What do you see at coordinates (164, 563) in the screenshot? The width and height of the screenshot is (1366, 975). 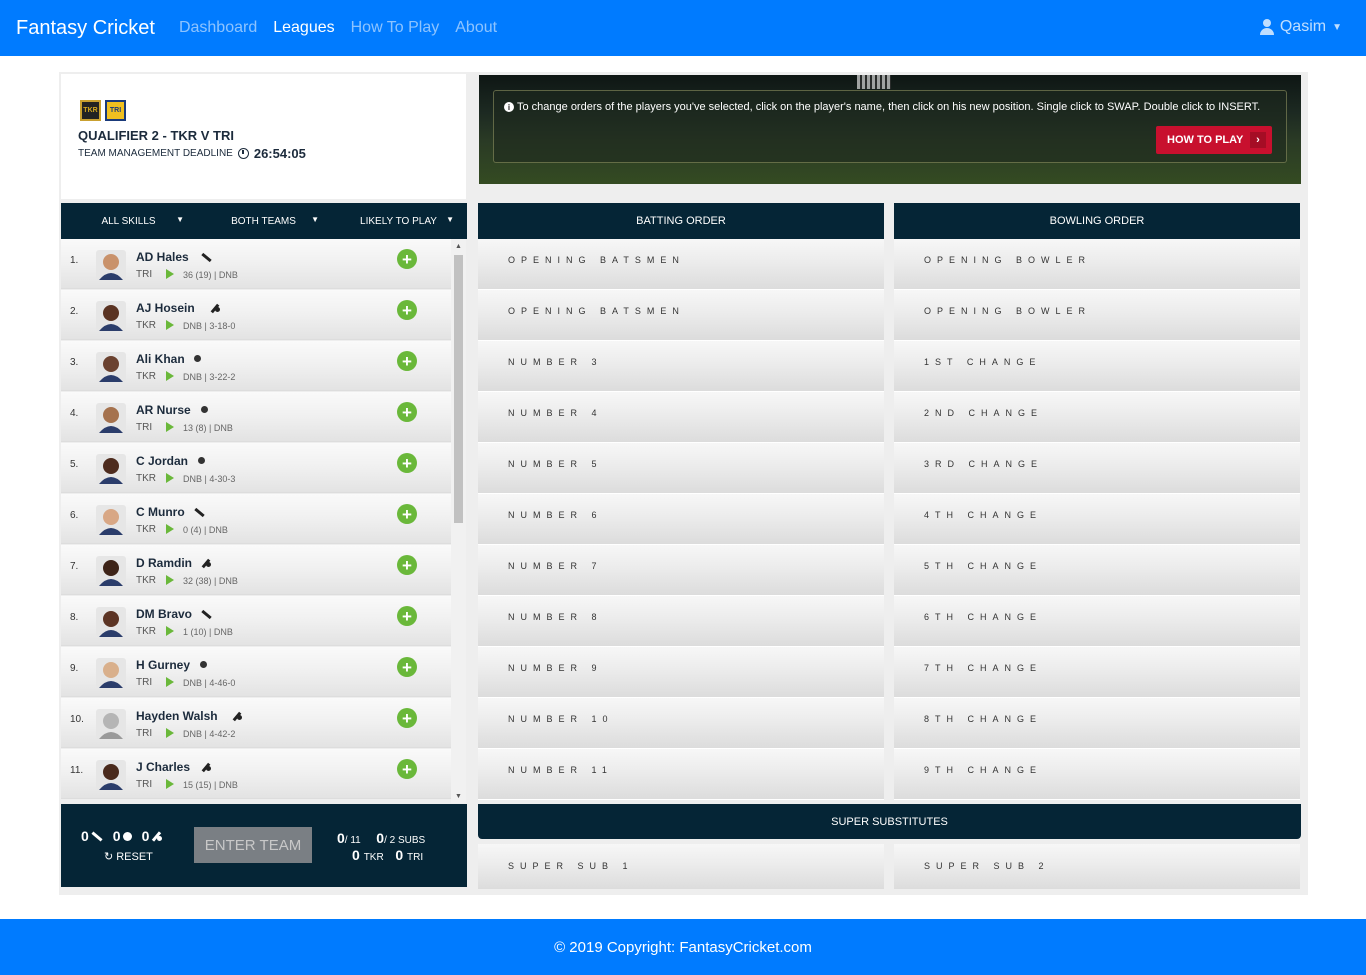 I see `player-name: D Ramdin` at bounding box center [164, 563].